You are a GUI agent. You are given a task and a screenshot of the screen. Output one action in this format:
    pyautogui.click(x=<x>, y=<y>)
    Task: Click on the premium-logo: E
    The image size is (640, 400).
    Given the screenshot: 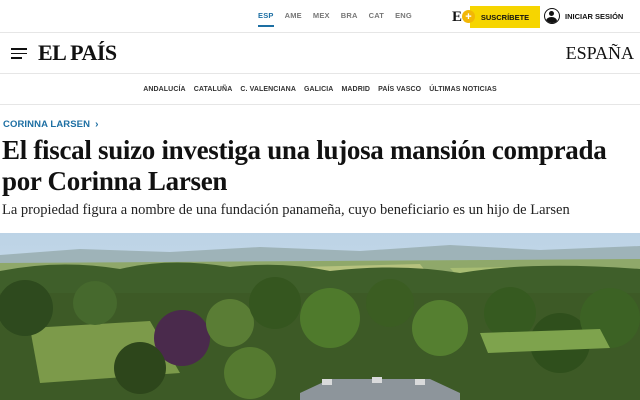 What is the action you would take?
    pyautogui.click(x=457, y=17)
    